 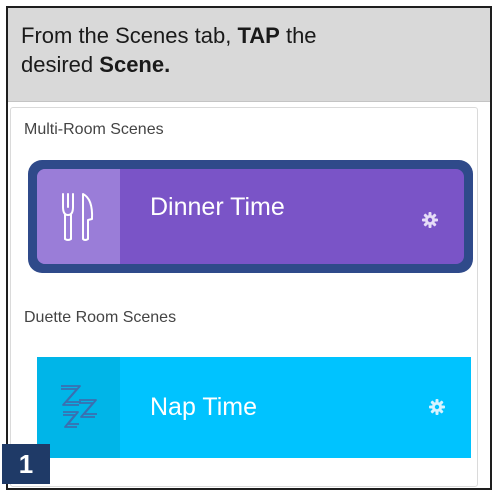 What do you see at coordinates (217, 207) in the screenshot?
I see `scene-name-dinner-time: Dinner Time` at bounding box center [217, 207].